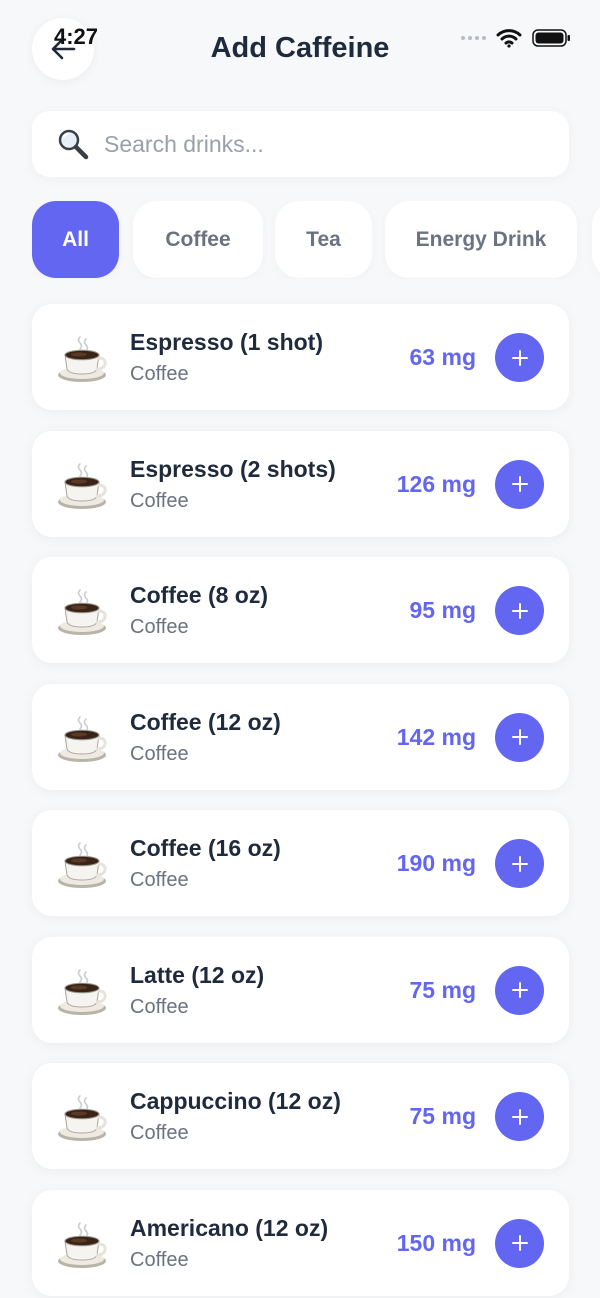 This screenshot has height=1298, width=600. I want to click on filter-chip-label: Energy Drink, so click(481, 239).